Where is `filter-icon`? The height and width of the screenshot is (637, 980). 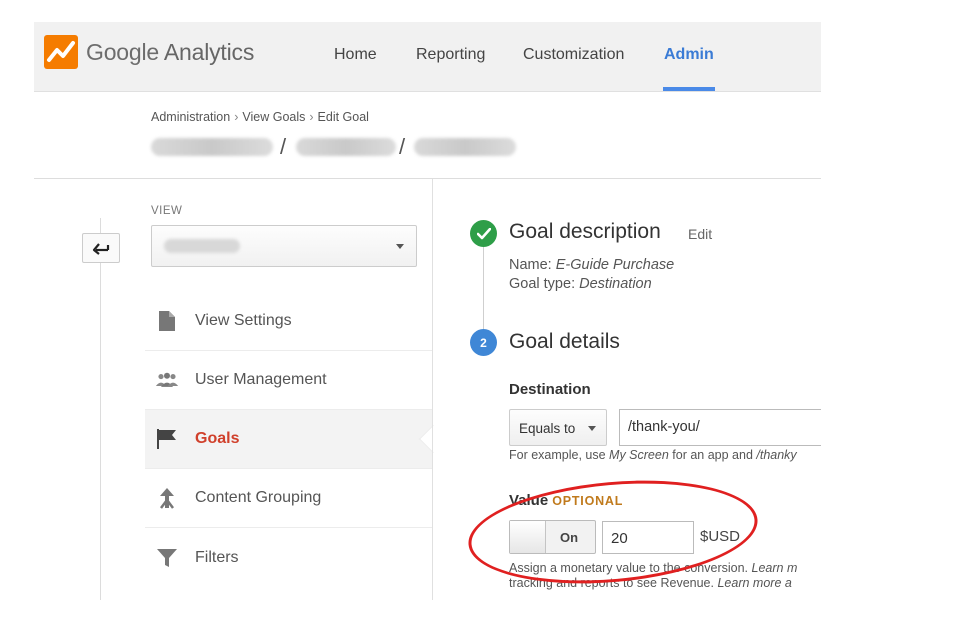 filter-icon is located at coordinates (167, 558).